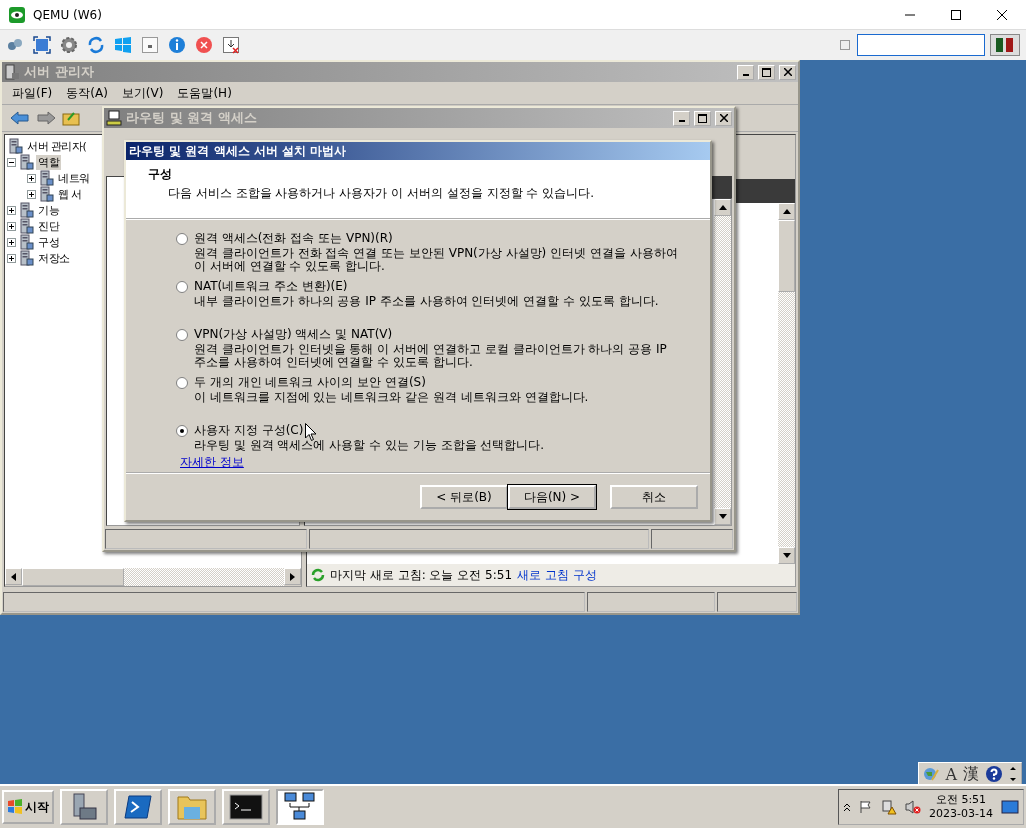 The width and height of the screenshot is (1026, 828). Describe the element at coordinates (231, 45) in the screenshot. I see `download-icon` at that location.